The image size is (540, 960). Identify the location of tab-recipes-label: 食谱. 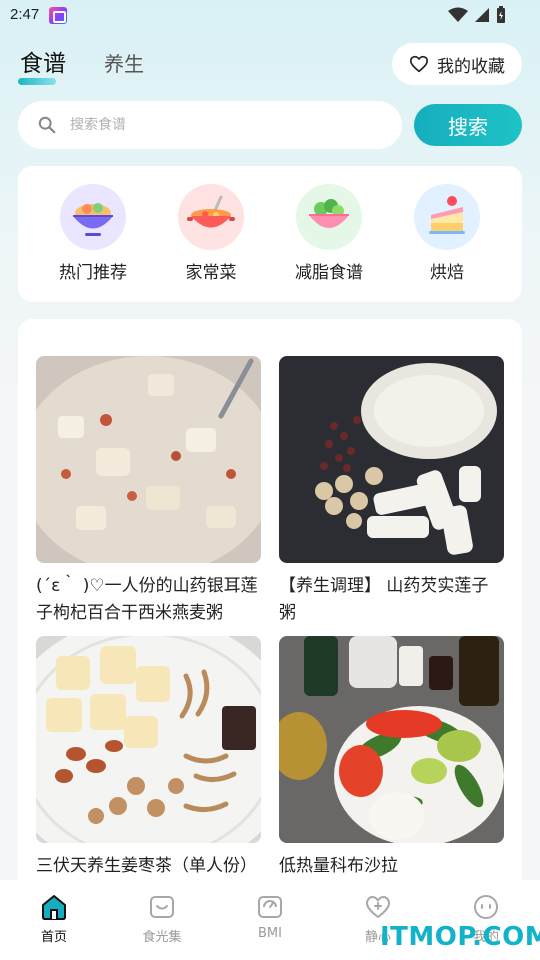
(43, 64).